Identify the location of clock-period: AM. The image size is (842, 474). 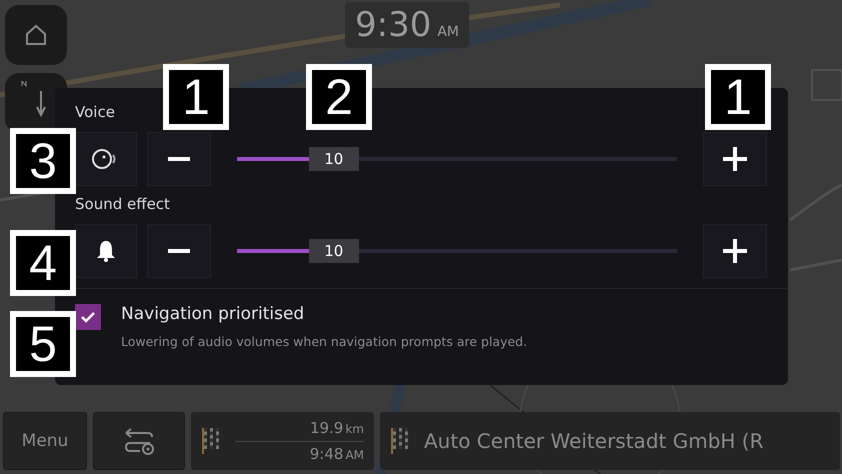
(448, 32).